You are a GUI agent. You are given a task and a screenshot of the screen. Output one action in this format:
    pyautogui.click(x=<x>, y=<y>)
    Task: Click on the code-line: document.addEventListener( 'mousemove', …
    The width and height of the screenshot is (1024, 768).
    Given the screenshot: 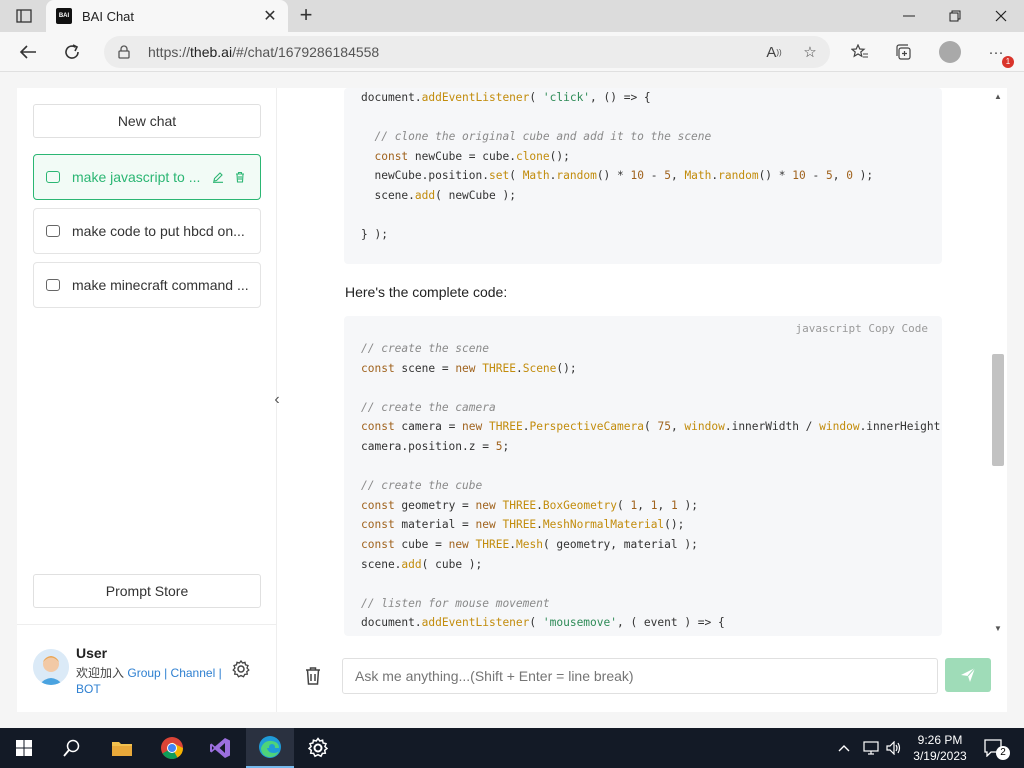 What is the action you would take?
    pyautogui.click(x=543, y=623)
    